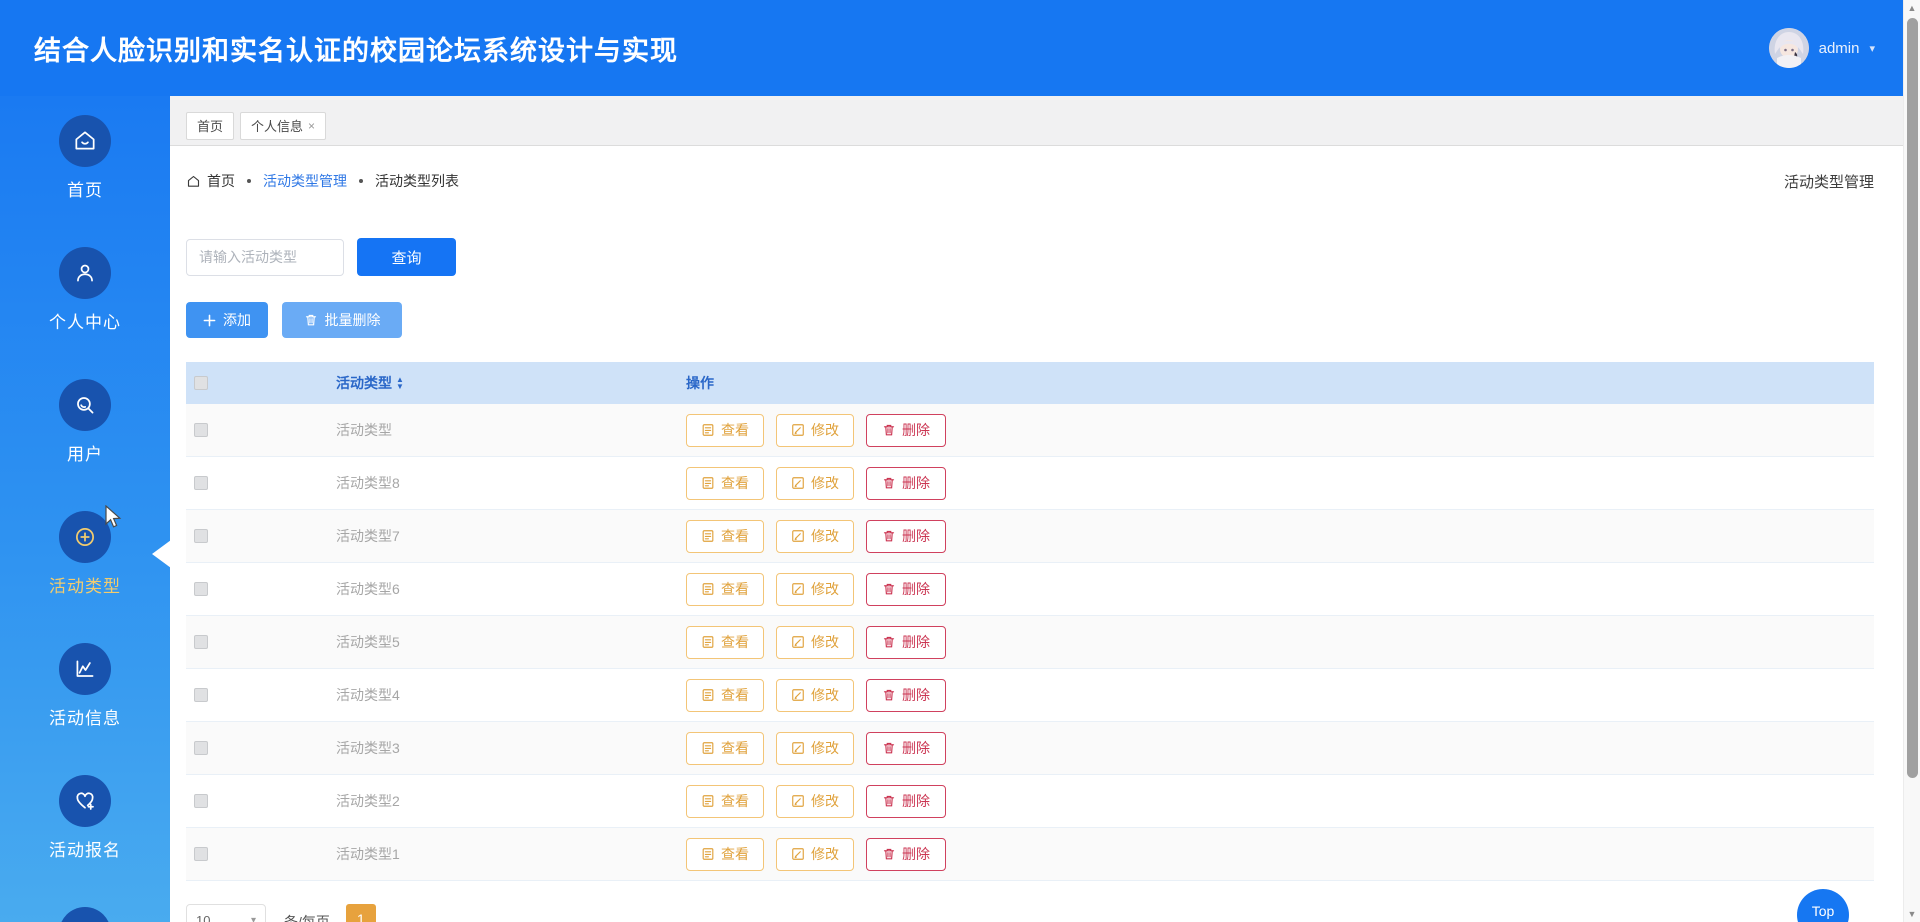  Describe the element at coordinates (1839, 48) in the screenshot. I see `user-name: admin` at that location.